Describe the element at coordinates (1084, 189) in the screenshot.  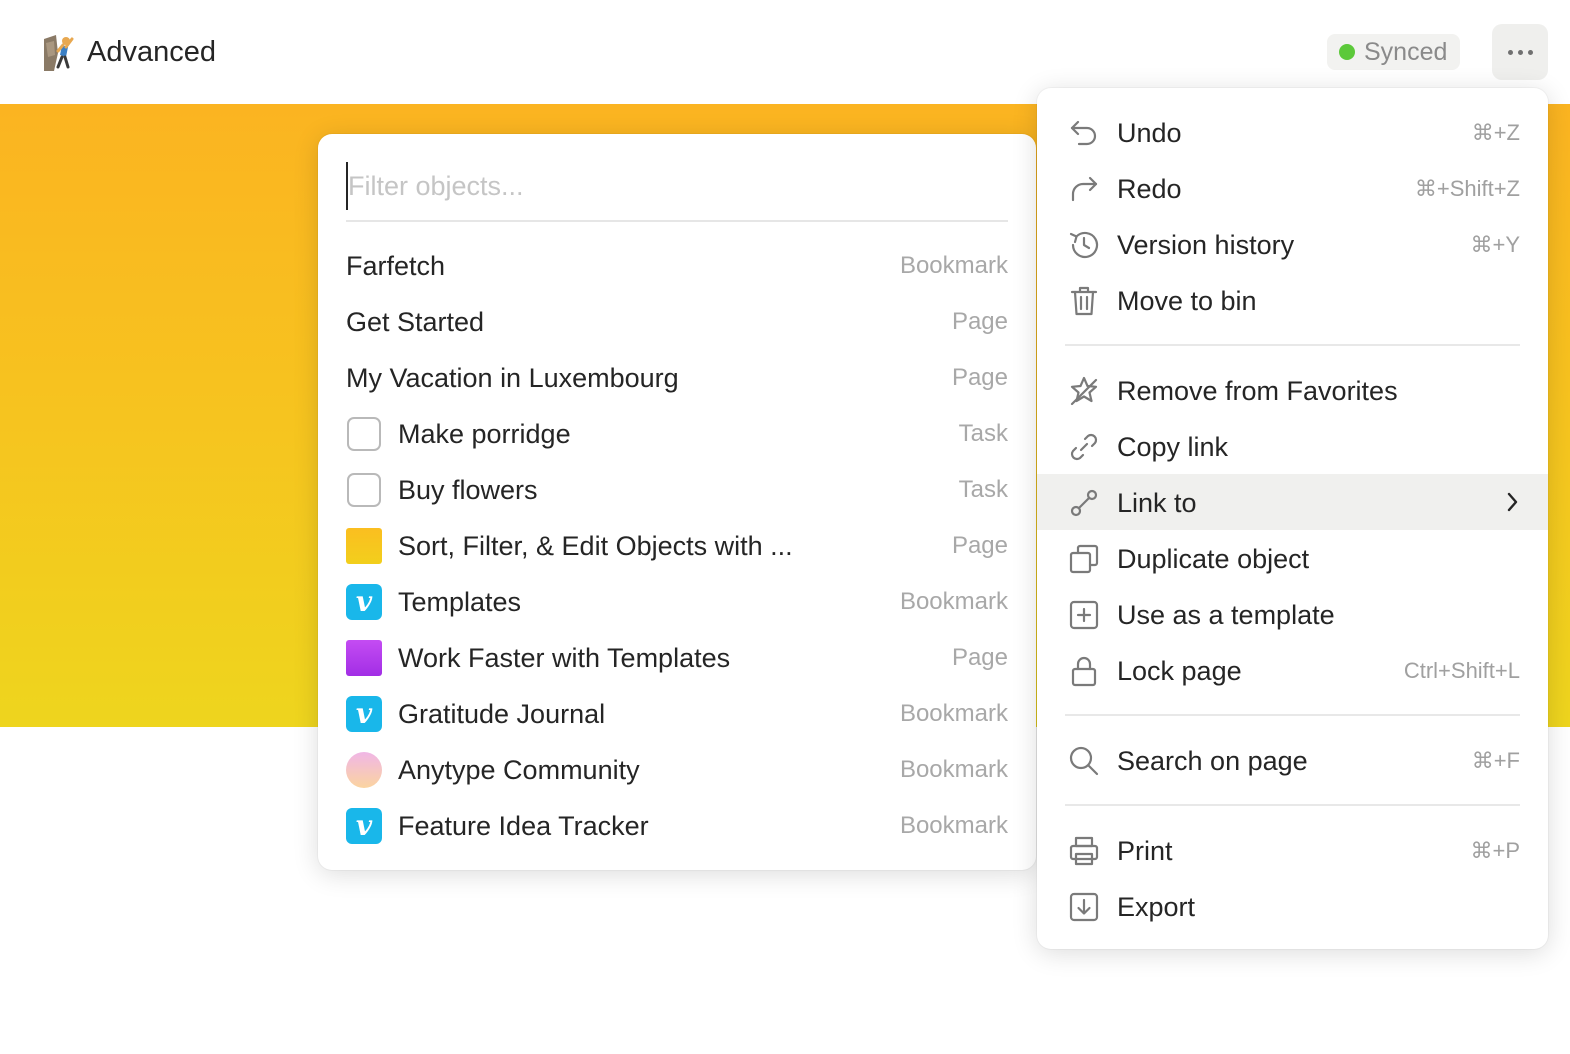
I see `redo-icon` at that location.